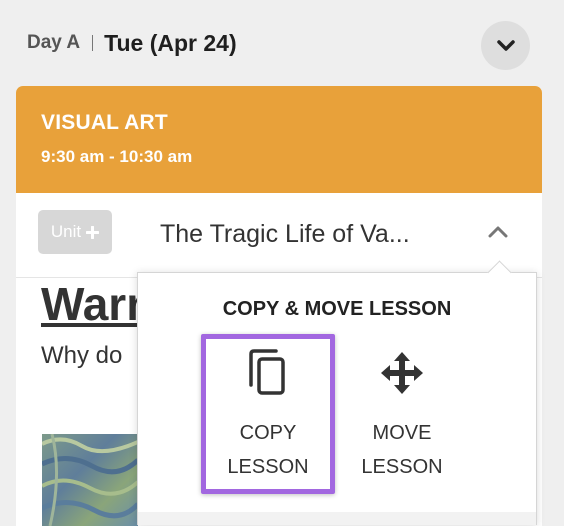 The width and height of the screenshot is (564, 526). What do you see at coordinates (104, 122) in the screenshot?
I see `subject-title: VISUAL ART` at bounding box center [104, 122].